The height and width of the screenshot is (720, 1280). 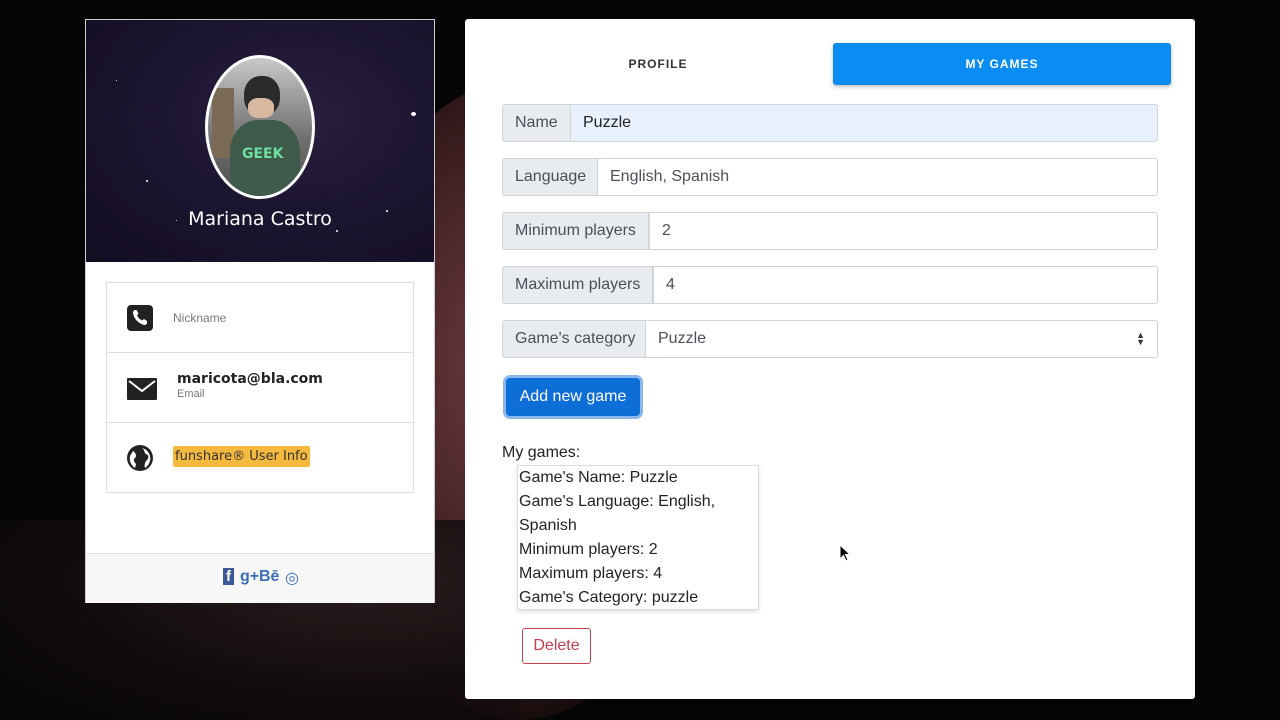 What do you see at coordinates (260, 318) in the screenshot?
I see `list-item: Nickname` at bounding box center [260, 318].